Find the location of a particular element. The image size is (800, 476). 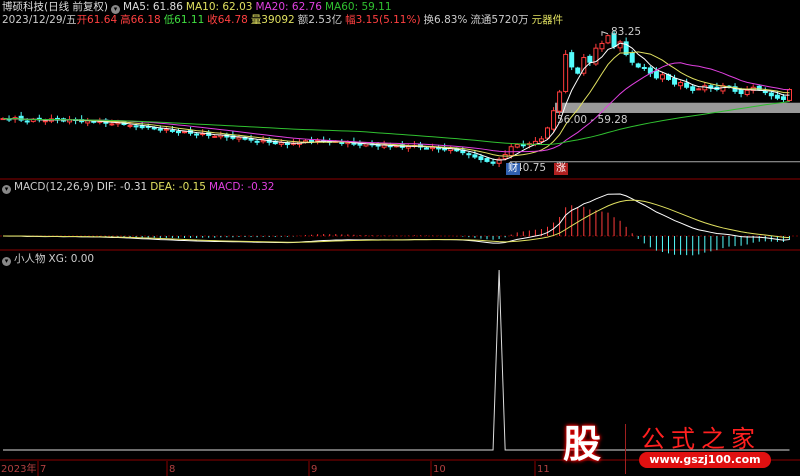

support-band is located at coordinates (677, 107).